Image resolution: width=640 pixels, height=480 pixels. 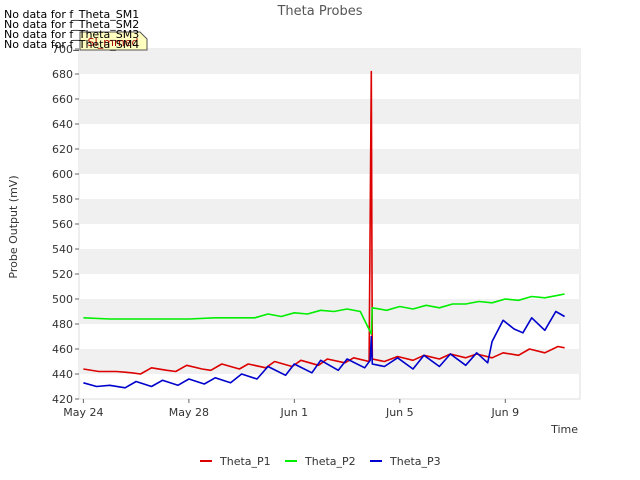 What do you see at coordinates (13, 226) in the screenshot?
I see `y-axis-label: Probe Output (mV)` at bounding box center [13, 226].